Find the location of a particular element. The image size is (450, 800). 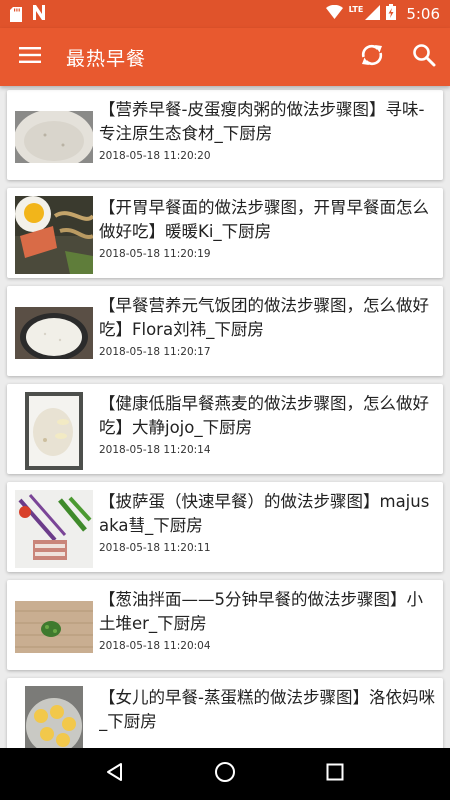

refresh-icon is located at coordinates (372, 57).